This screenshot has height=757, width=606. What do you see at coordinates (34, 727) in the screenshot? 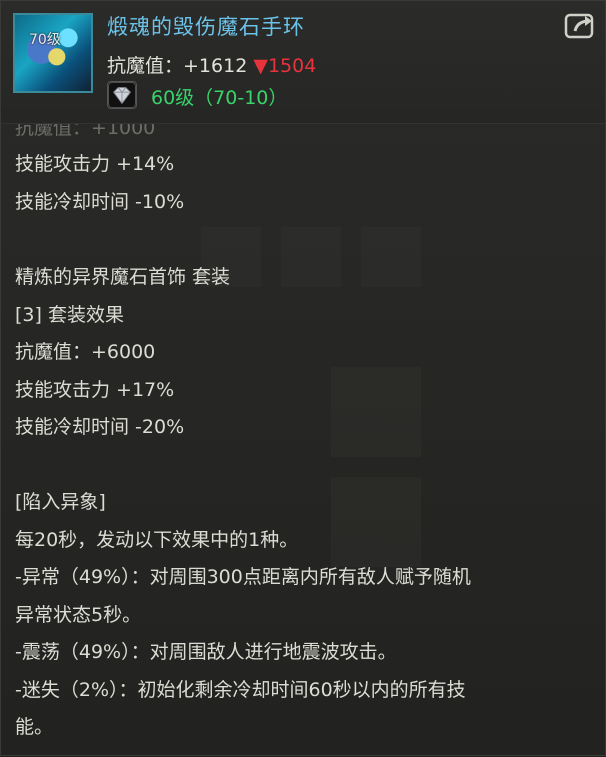
I see `effect-line: 能。` at bounding box center [34, 727].